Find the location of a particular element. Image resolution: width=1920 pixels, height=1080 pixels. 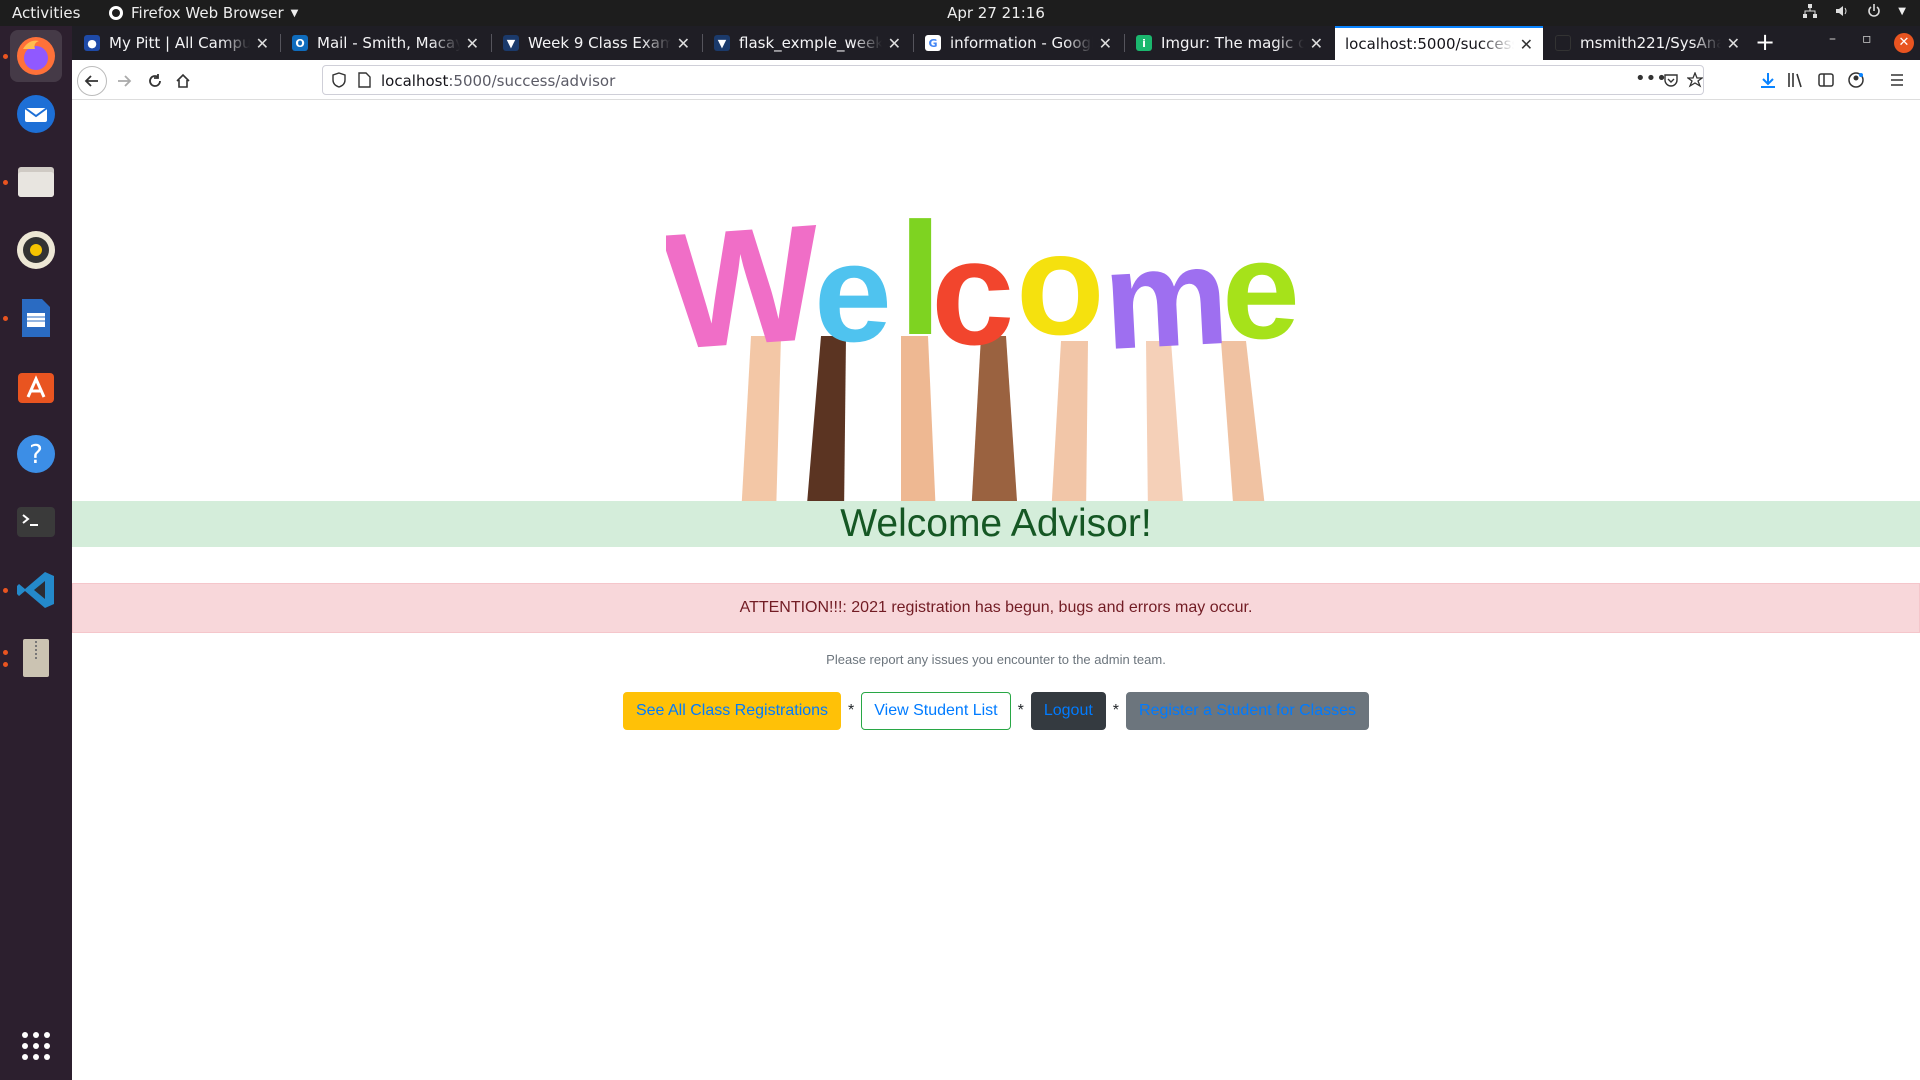

dock-vscode is located at coordinates (36, 590).